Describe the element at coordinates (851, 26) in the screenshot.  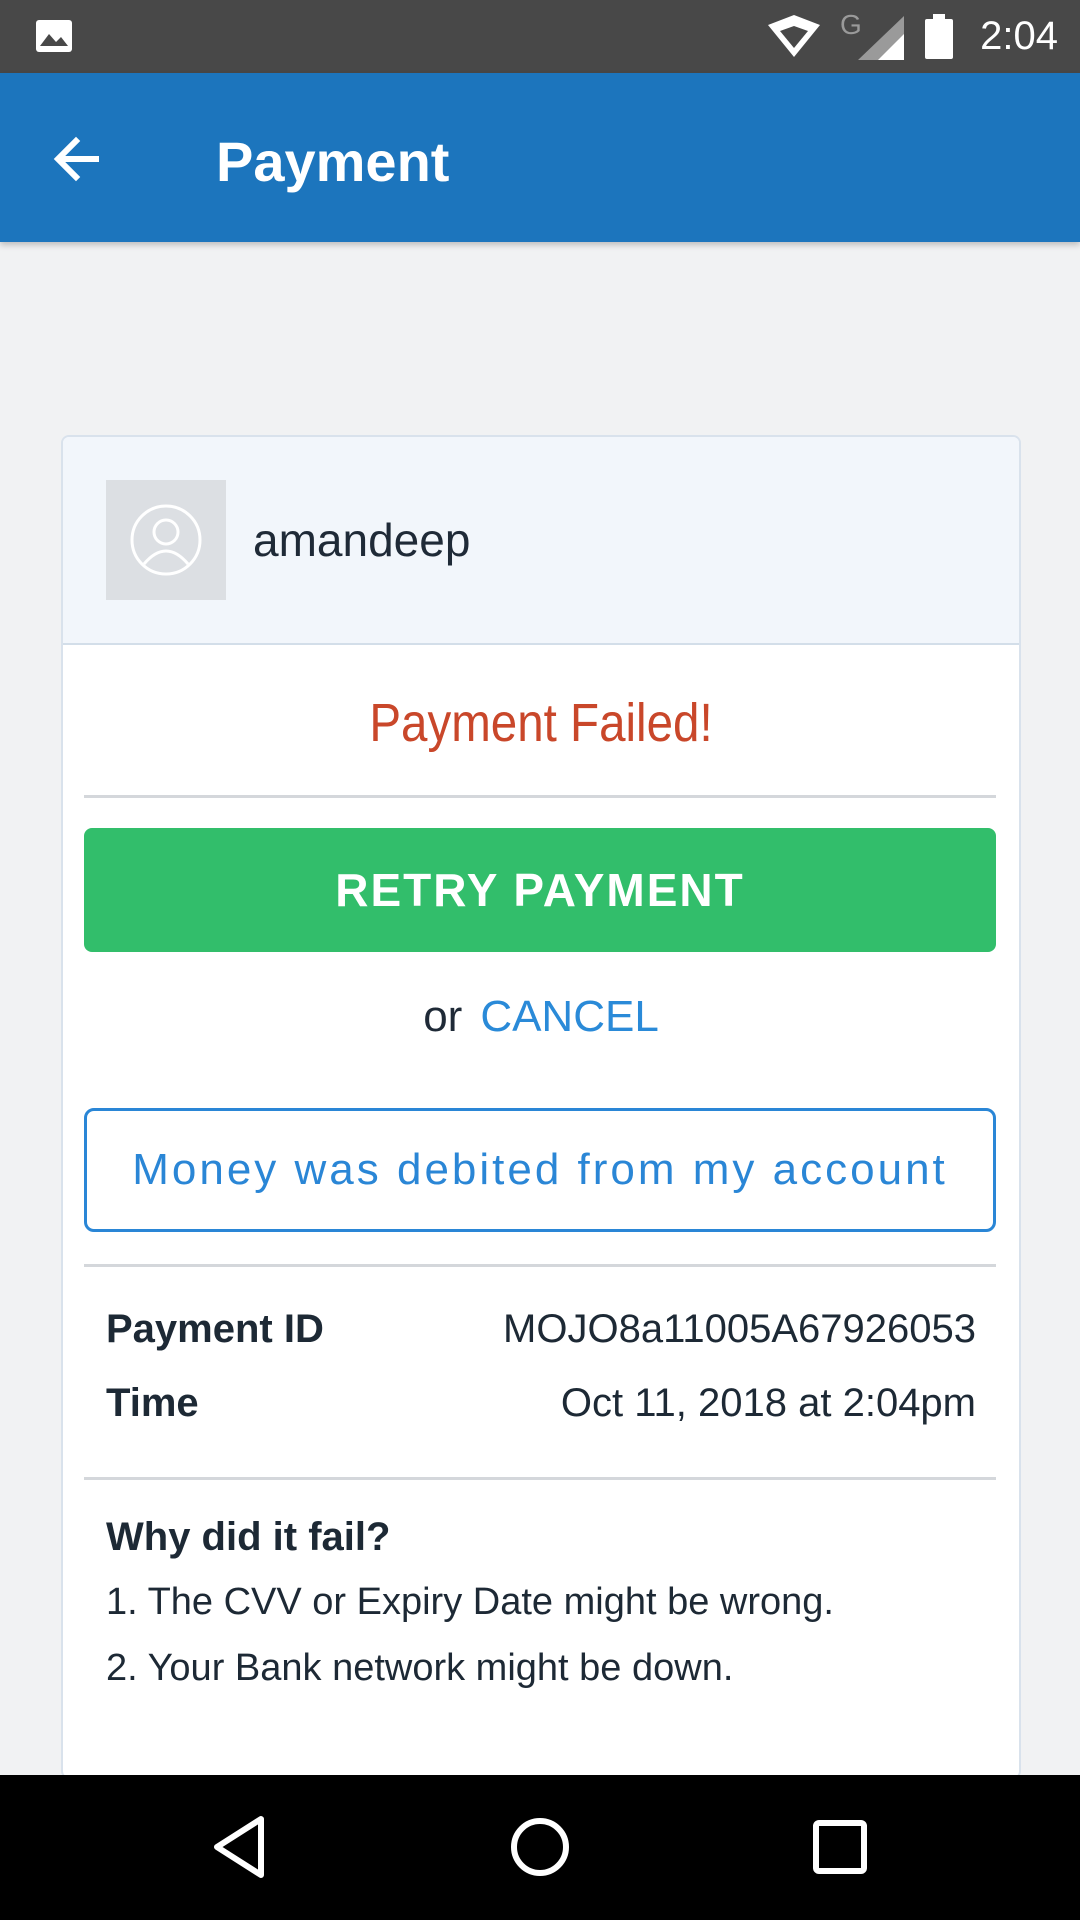
I see `network-type-label: G` at that location.